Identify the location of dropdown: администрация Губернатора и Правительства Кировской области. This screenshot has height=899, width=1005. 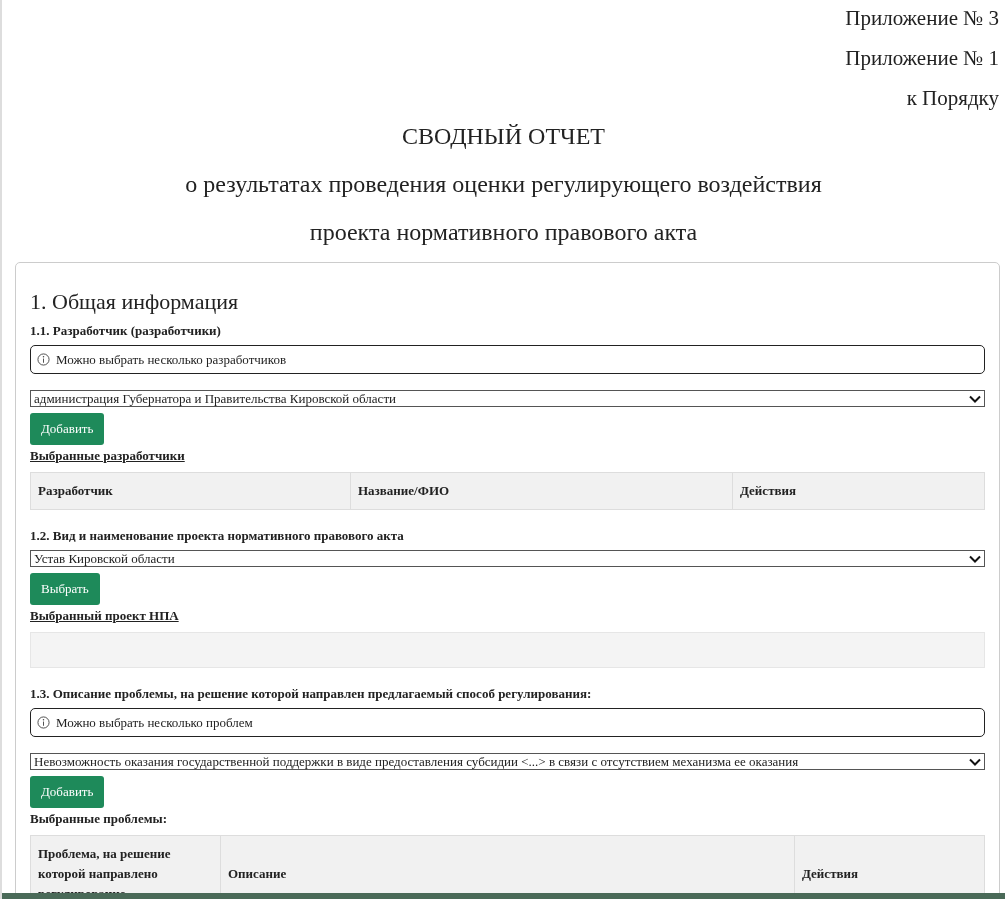
(507, 398).